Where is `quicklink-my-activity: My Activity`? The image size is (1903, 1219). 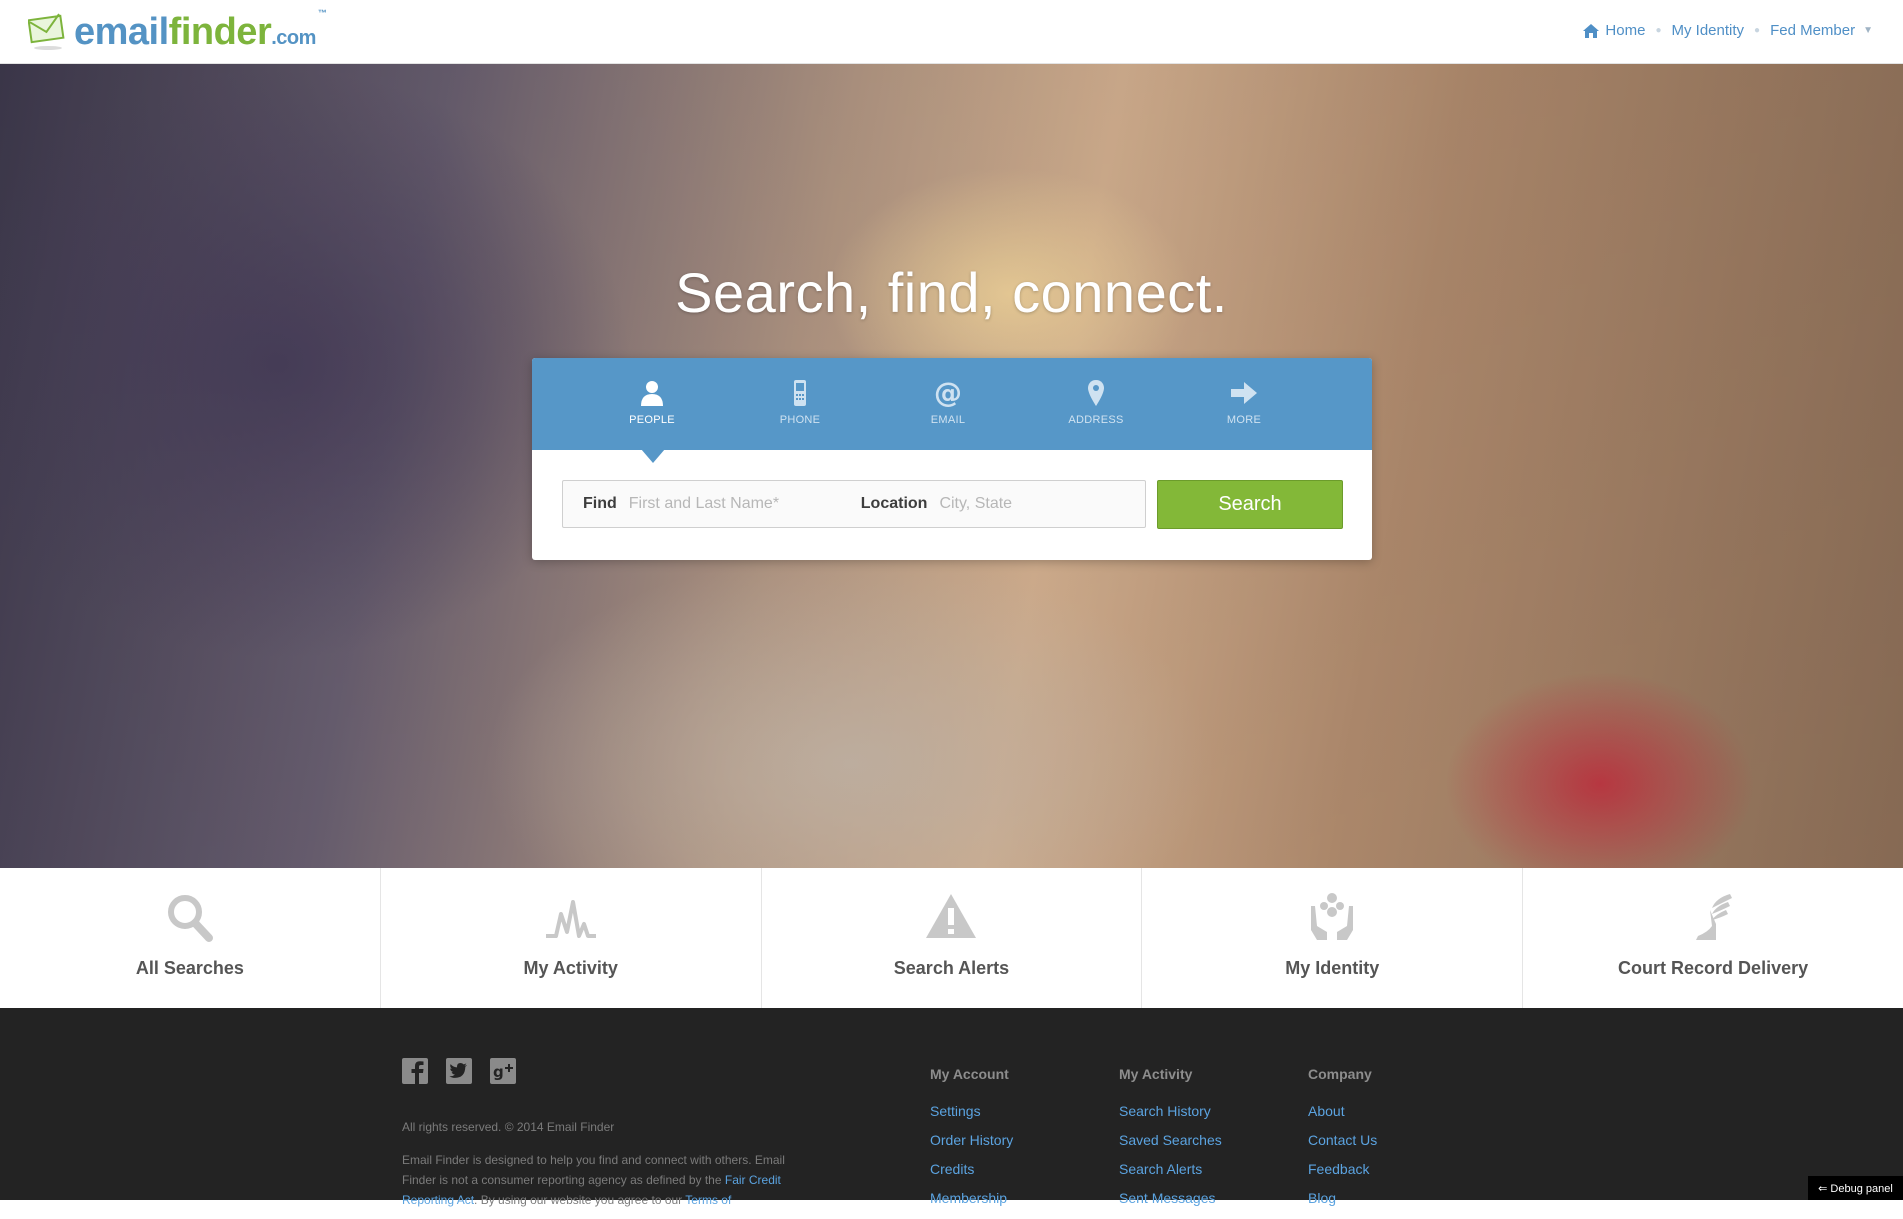 quicklink-my-activity: My Activity is located at coordinates (571, 938).